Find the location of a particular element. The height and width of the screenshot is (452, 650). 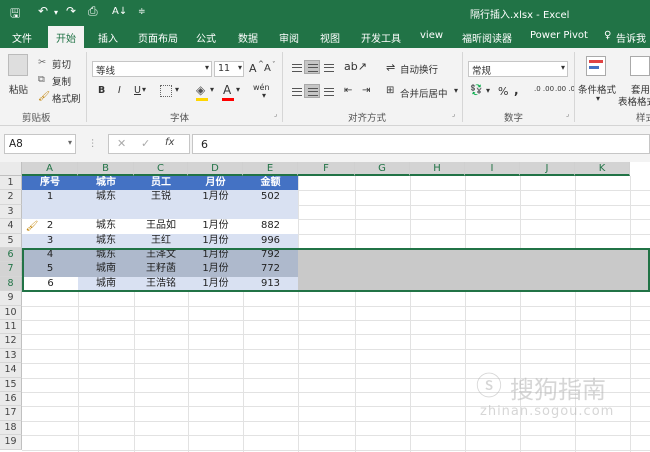

percent-button: % is located at coordinates (503, 91).